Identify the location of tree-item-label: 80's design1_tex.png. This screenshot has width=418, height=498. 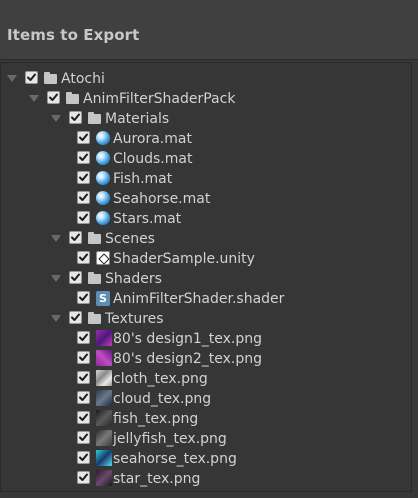
(187, 339).